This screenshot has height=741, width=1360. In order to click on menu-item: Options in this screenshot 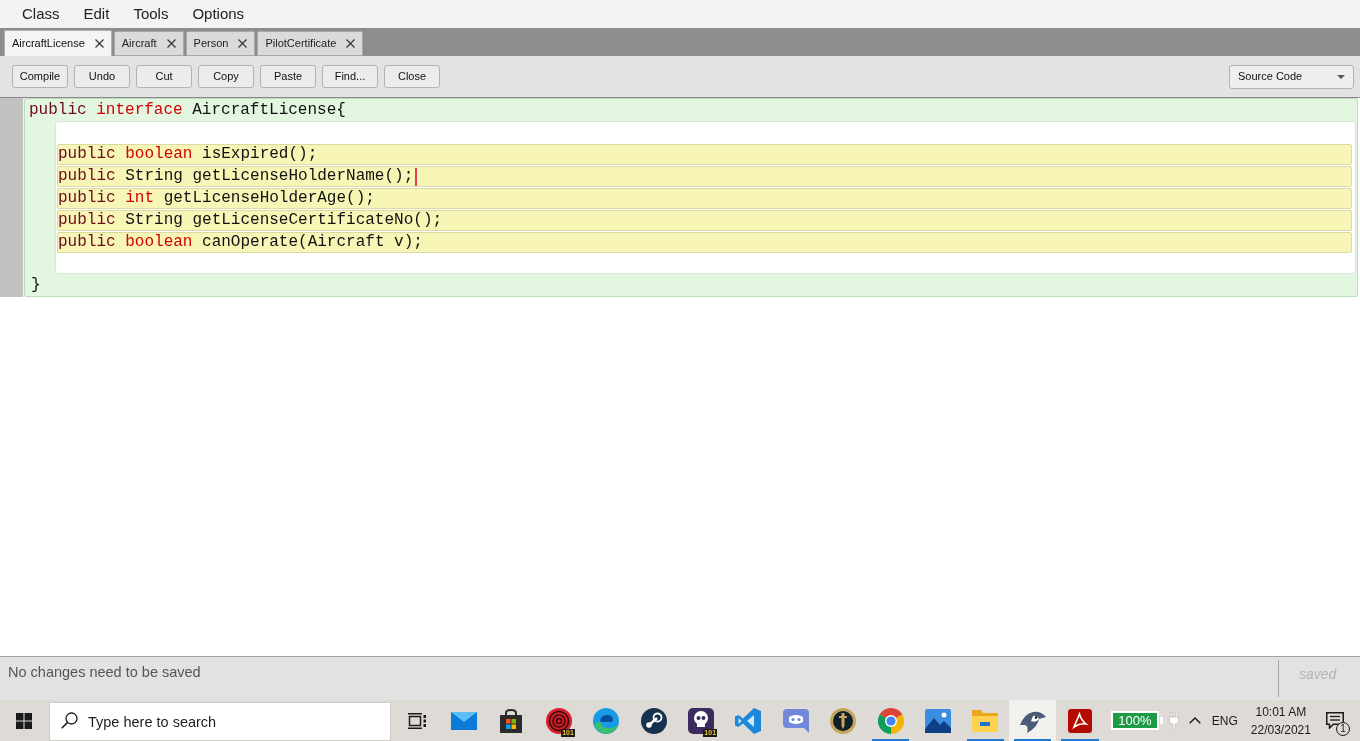, I will do `click(218, 14)`.